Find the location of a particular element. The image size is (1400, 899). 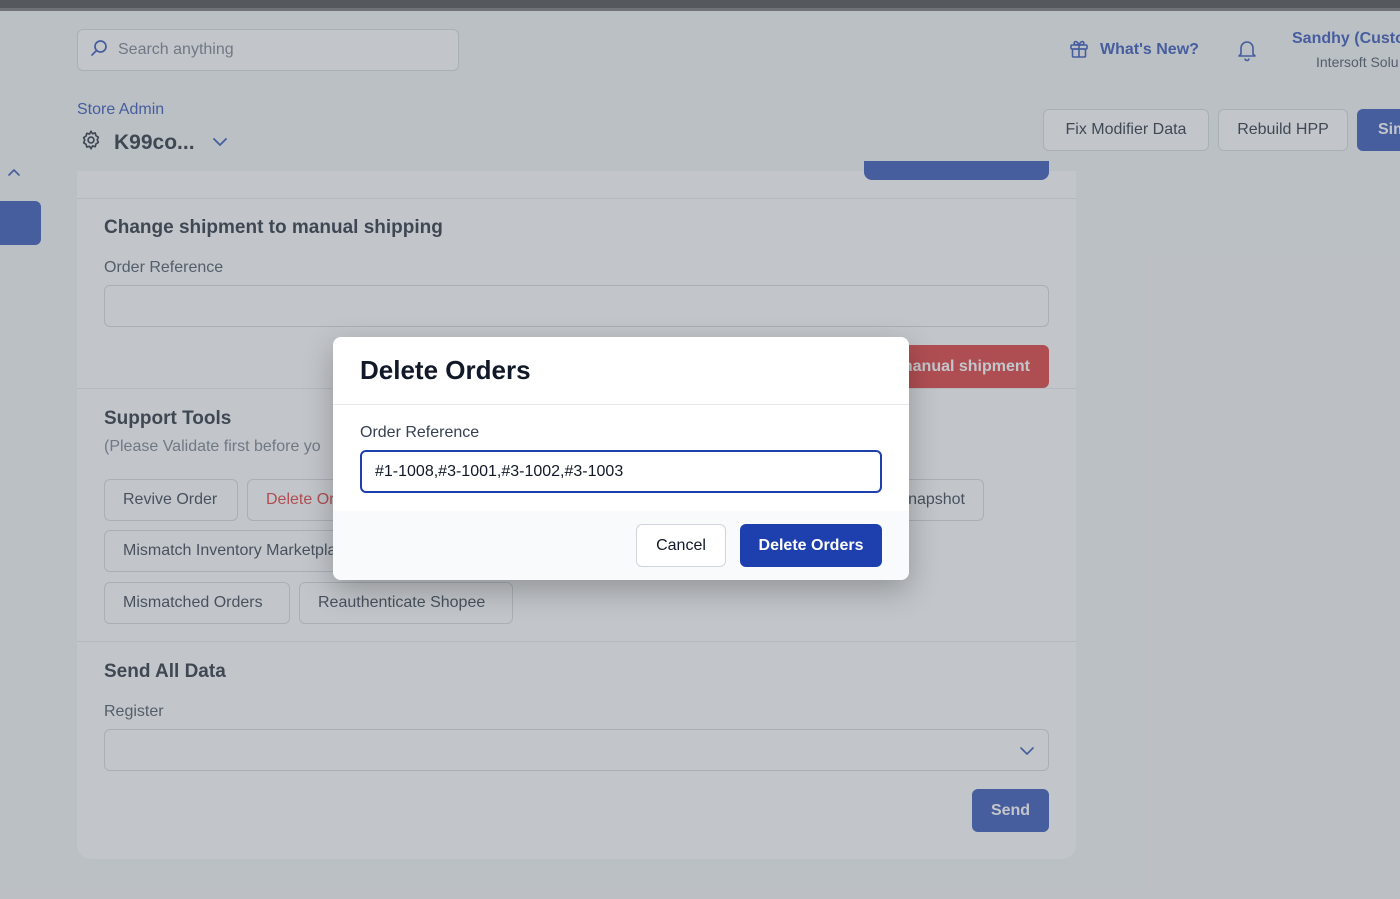

order-reference-label: Order Reference is located at coordinates (420, 432).